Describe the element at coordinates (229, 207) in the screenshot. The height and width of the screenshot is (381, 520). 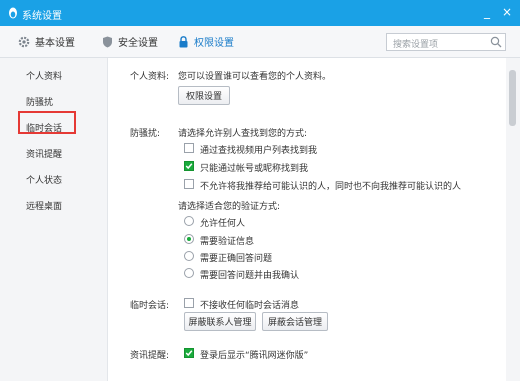
I see `verify-method-prompt: 请选择适合您的验证方式:` at that location.